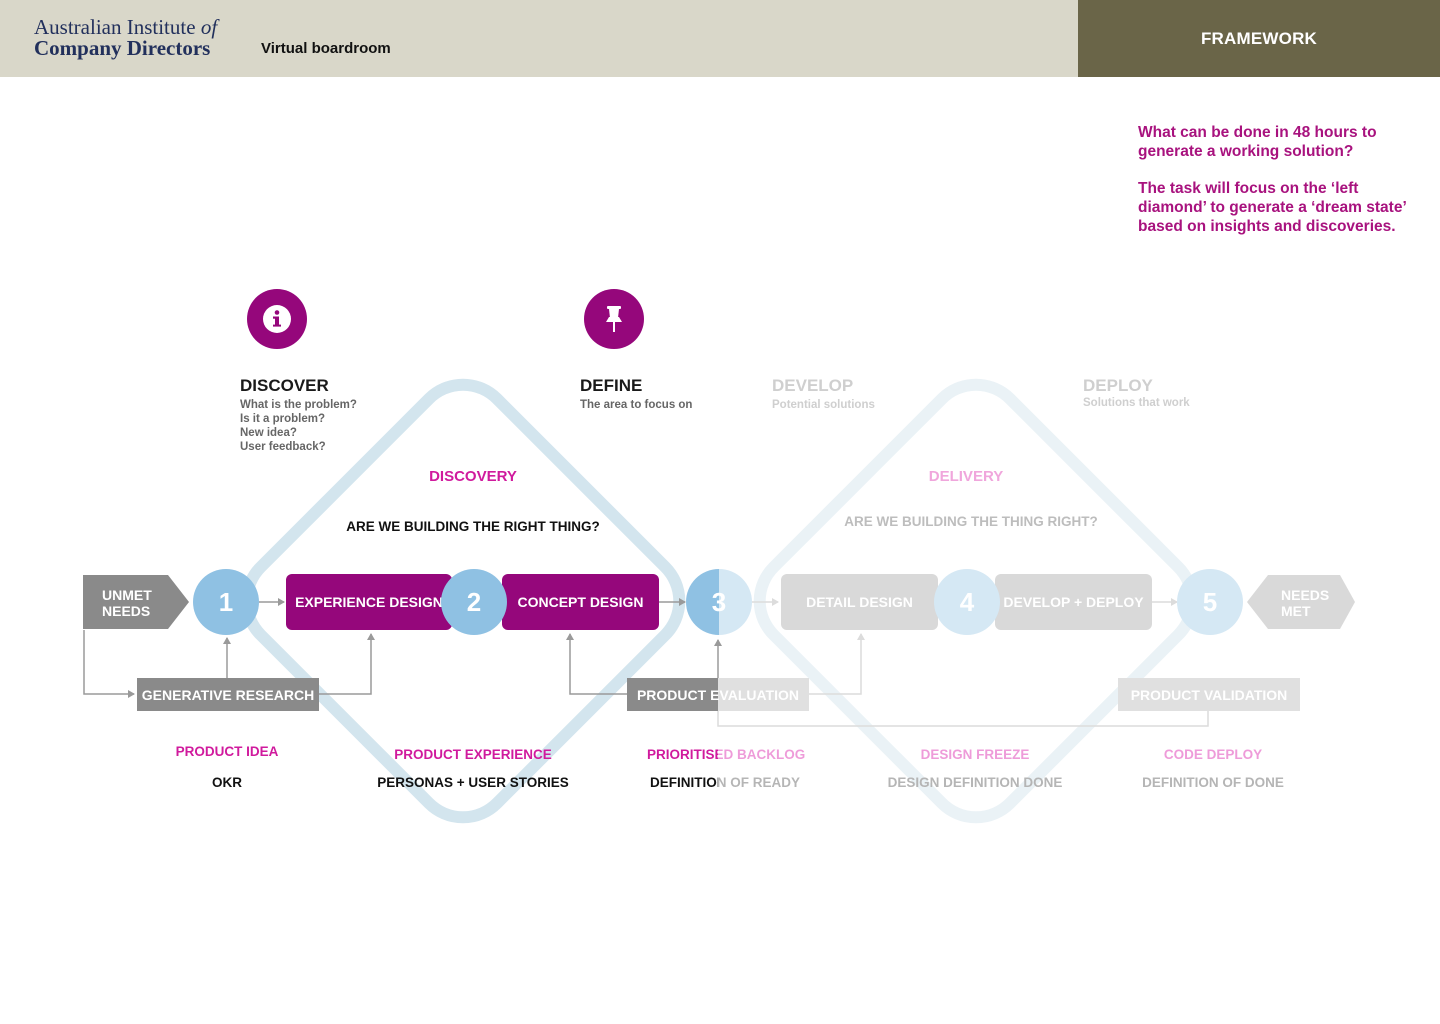 The width and height of the screenshot is (1440, 1024). What do you see at coordinates (726, 754) in the screenshot?
I see `output-prioritised-backlog: PRIORITISED BACKLOG` at bounding box center [726, 754].